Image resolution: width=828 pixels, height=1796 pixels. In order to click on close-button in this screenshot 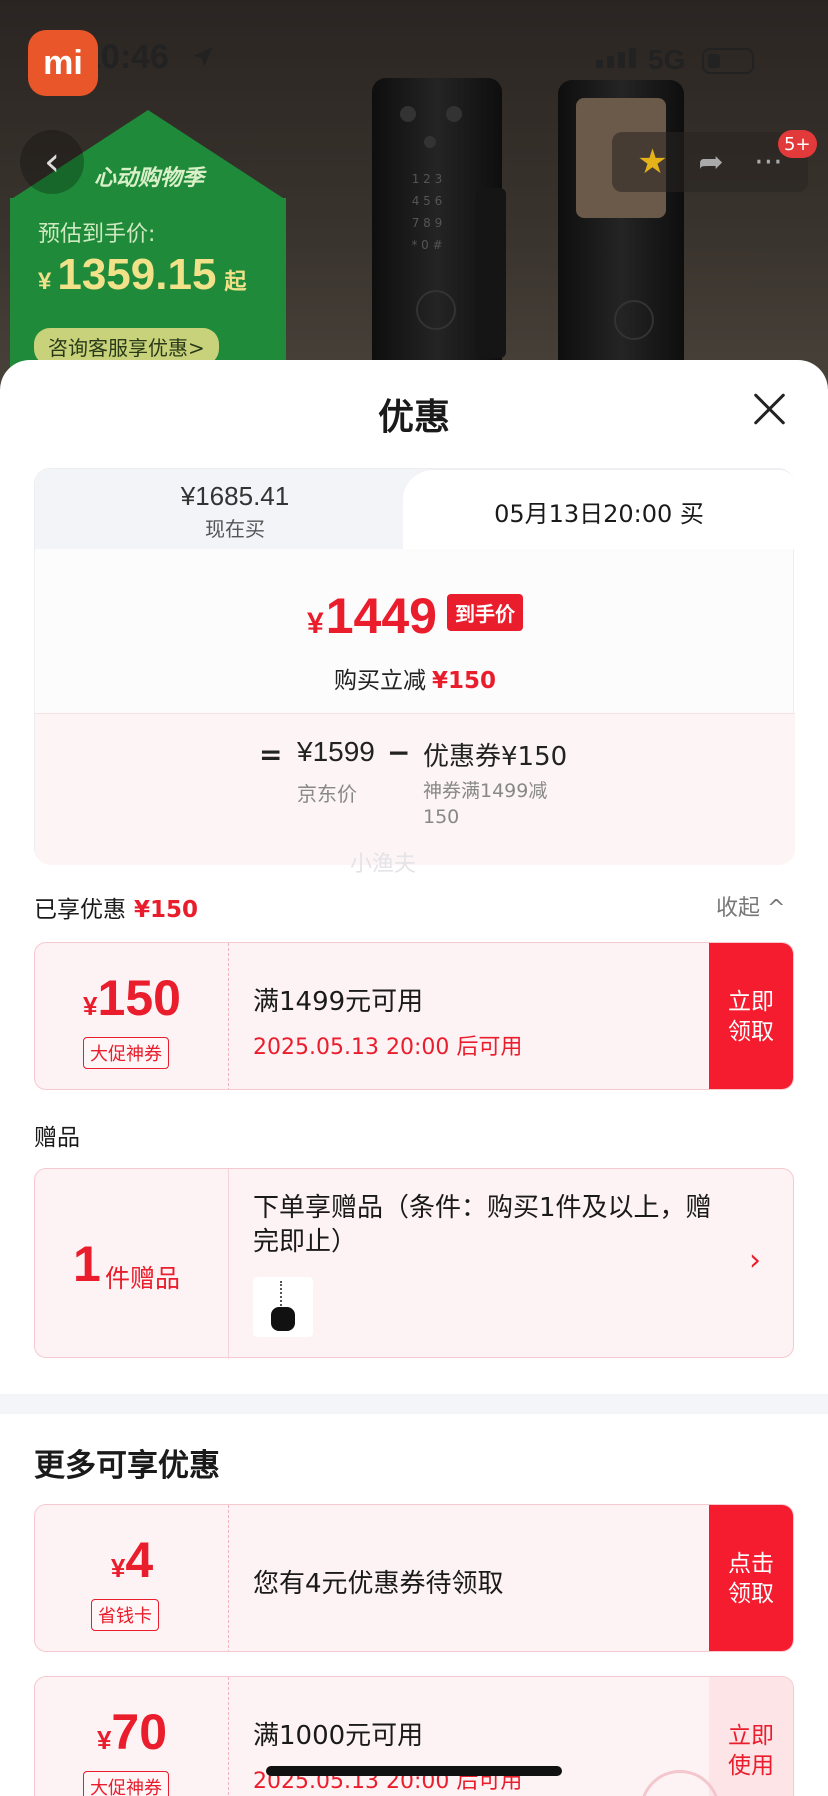, I will do `click(769, 409)`.